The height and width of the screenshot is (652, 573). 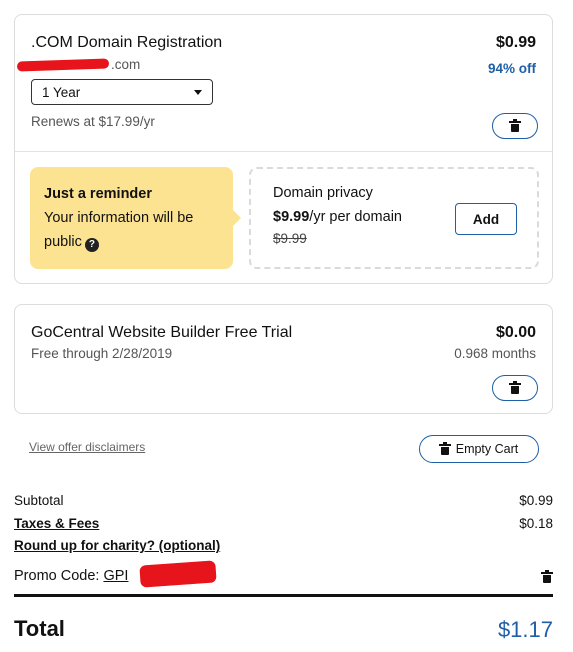 I want to click on subtotal-value: $0.99, so click(x=536, y=500).